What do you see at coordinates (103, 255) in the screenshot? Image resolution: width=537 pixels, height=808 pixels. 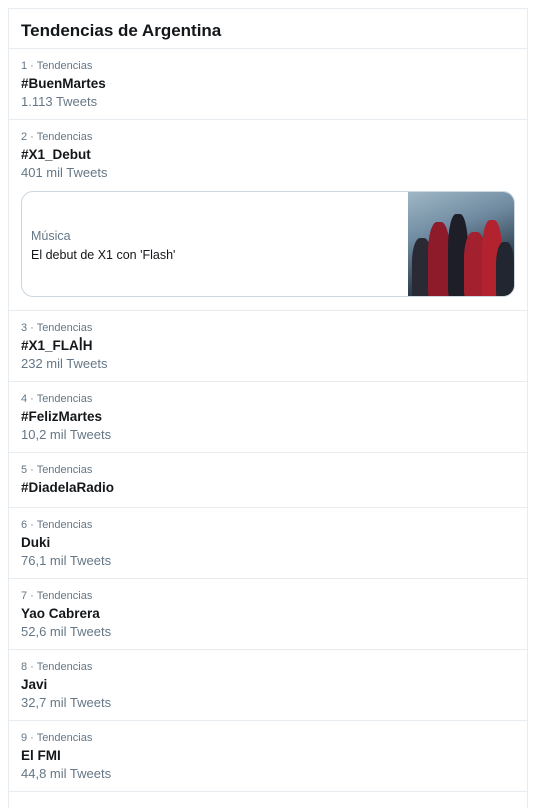 I see `card-title: El debut de X1 con 'Flash'` at bounding box center [103, 255].